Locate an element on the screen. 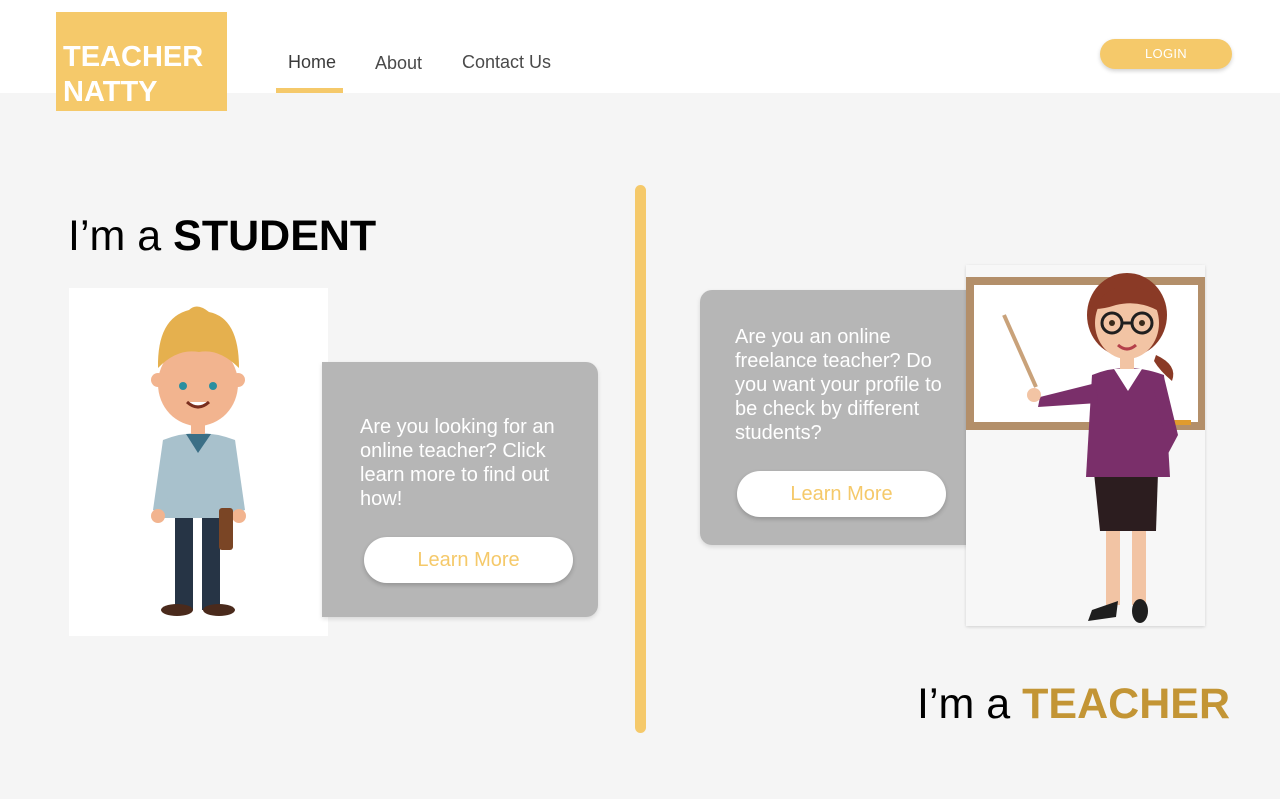  brand-line-1: TEACHER is located at coordinates (133, 57).